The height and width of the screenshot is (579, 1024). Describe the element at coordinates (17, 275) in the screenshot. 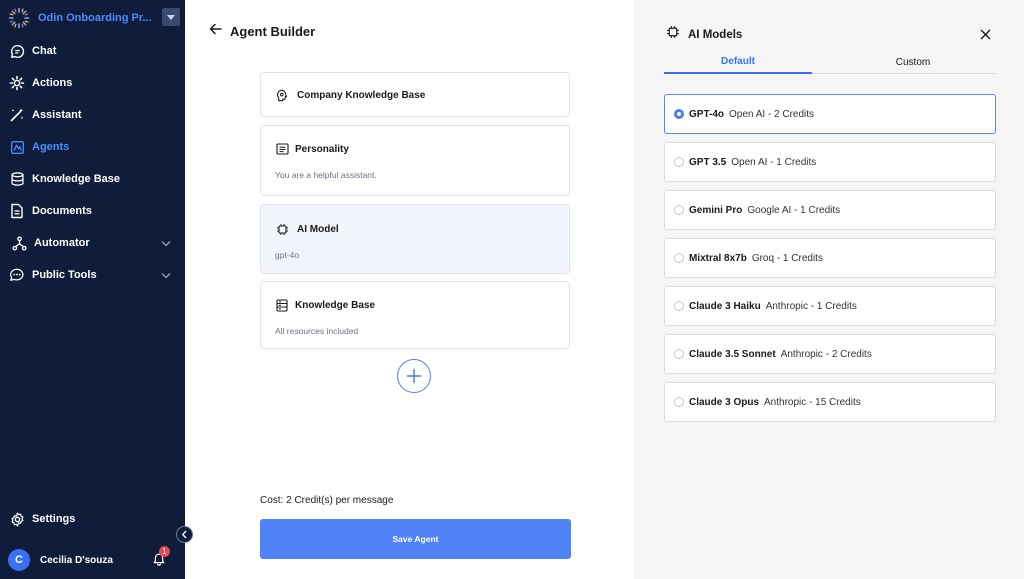

I see `chat-dots-icon` at that location.